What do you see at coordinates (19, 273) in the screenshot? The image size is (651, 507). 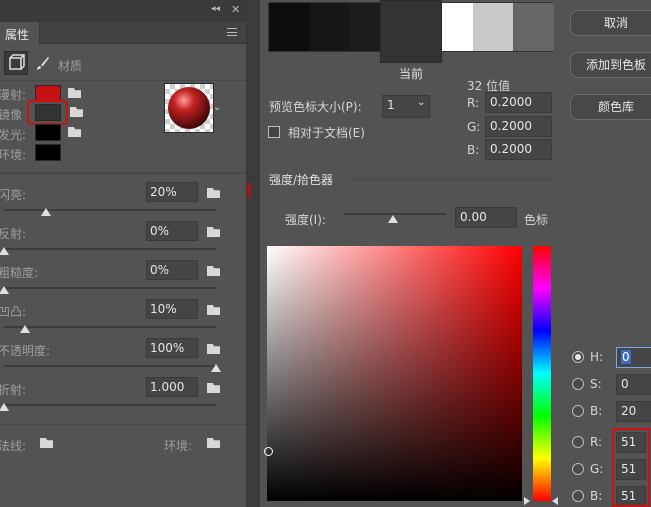 I see `slider-label: 粗糙度:` at bounding box center [19, 273].